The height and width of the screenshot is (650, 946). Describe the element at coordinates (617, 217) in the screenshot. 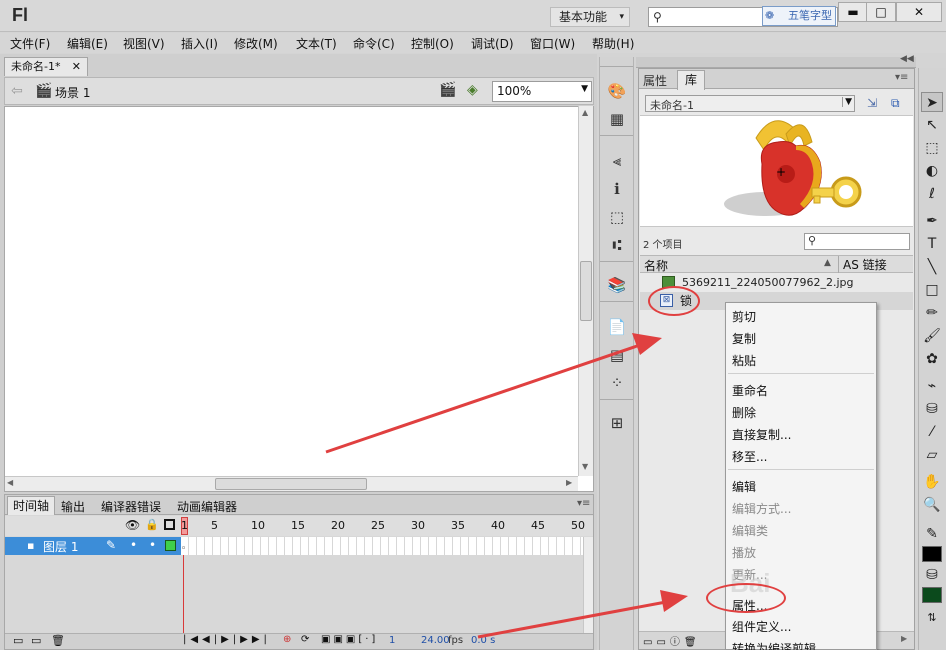

I see `transform-icon: ⬚` at that location.